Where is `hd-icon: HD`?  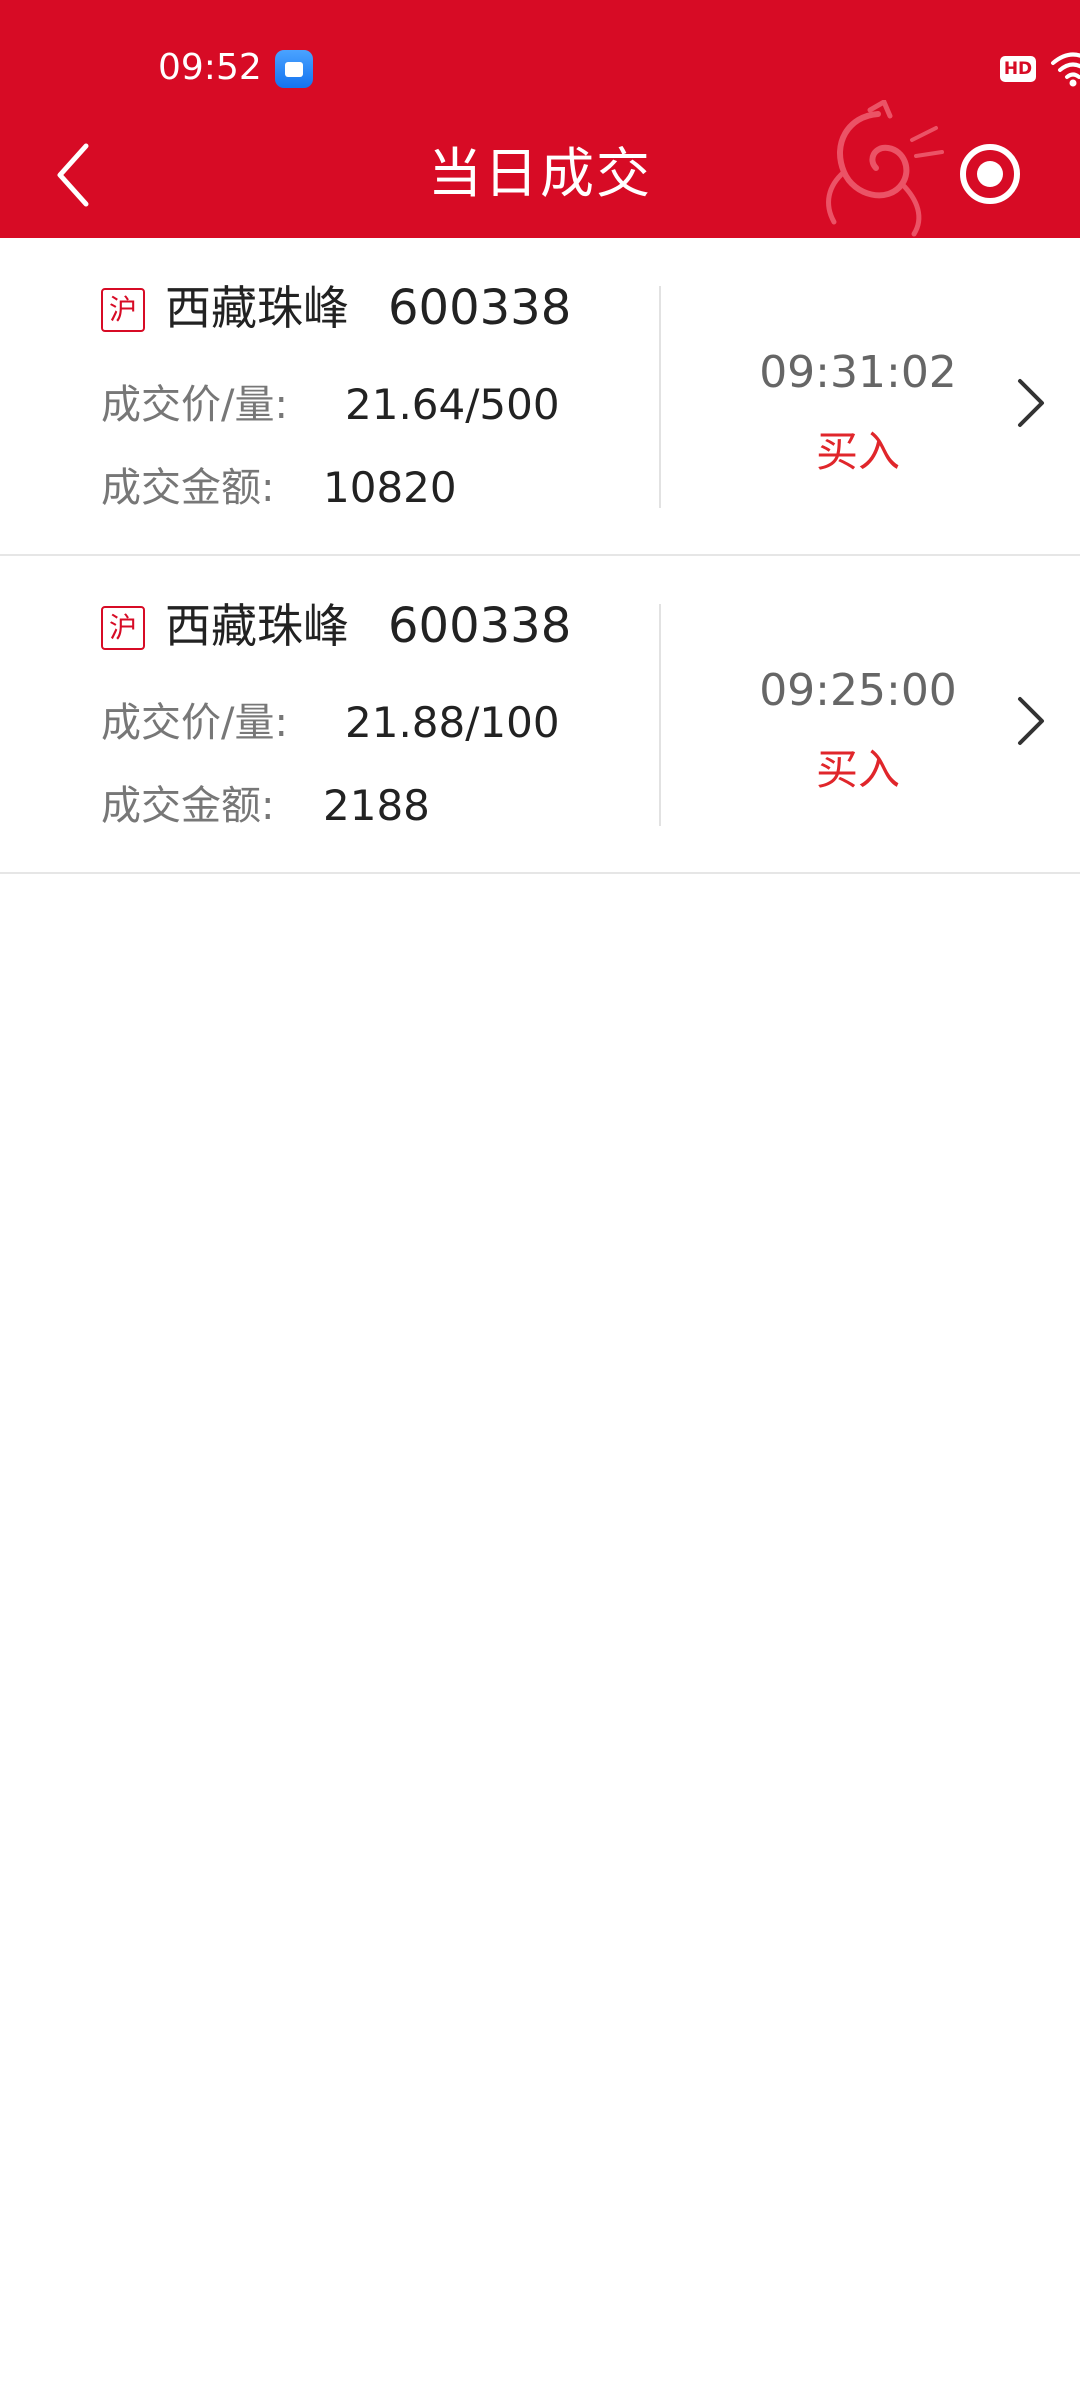 hd-icon: HD is located at coordinates (1018, 69).